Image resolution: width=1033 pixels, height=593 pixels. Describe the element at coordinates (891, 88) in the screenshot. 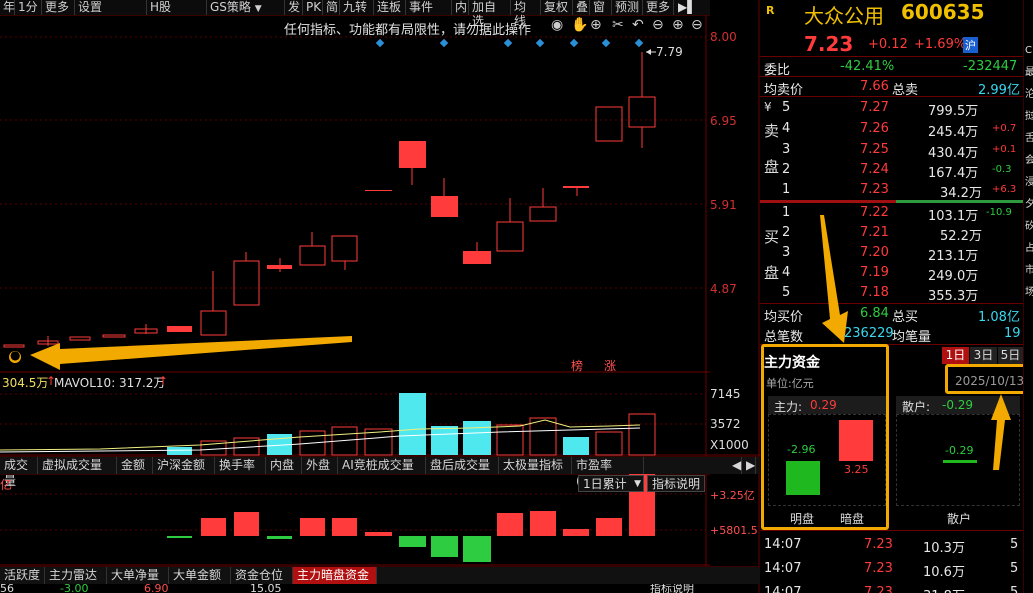

I see `avg-sell-row: 均卖价 7.66 总卖 2.99亿` at that location.